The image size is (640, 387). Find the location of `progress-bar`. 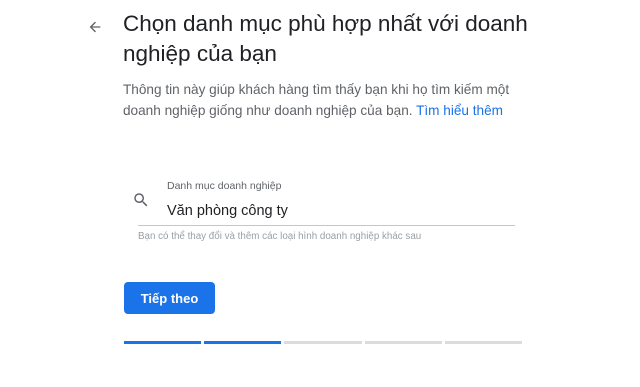

progress-bar is located at coordinates (323, 342).